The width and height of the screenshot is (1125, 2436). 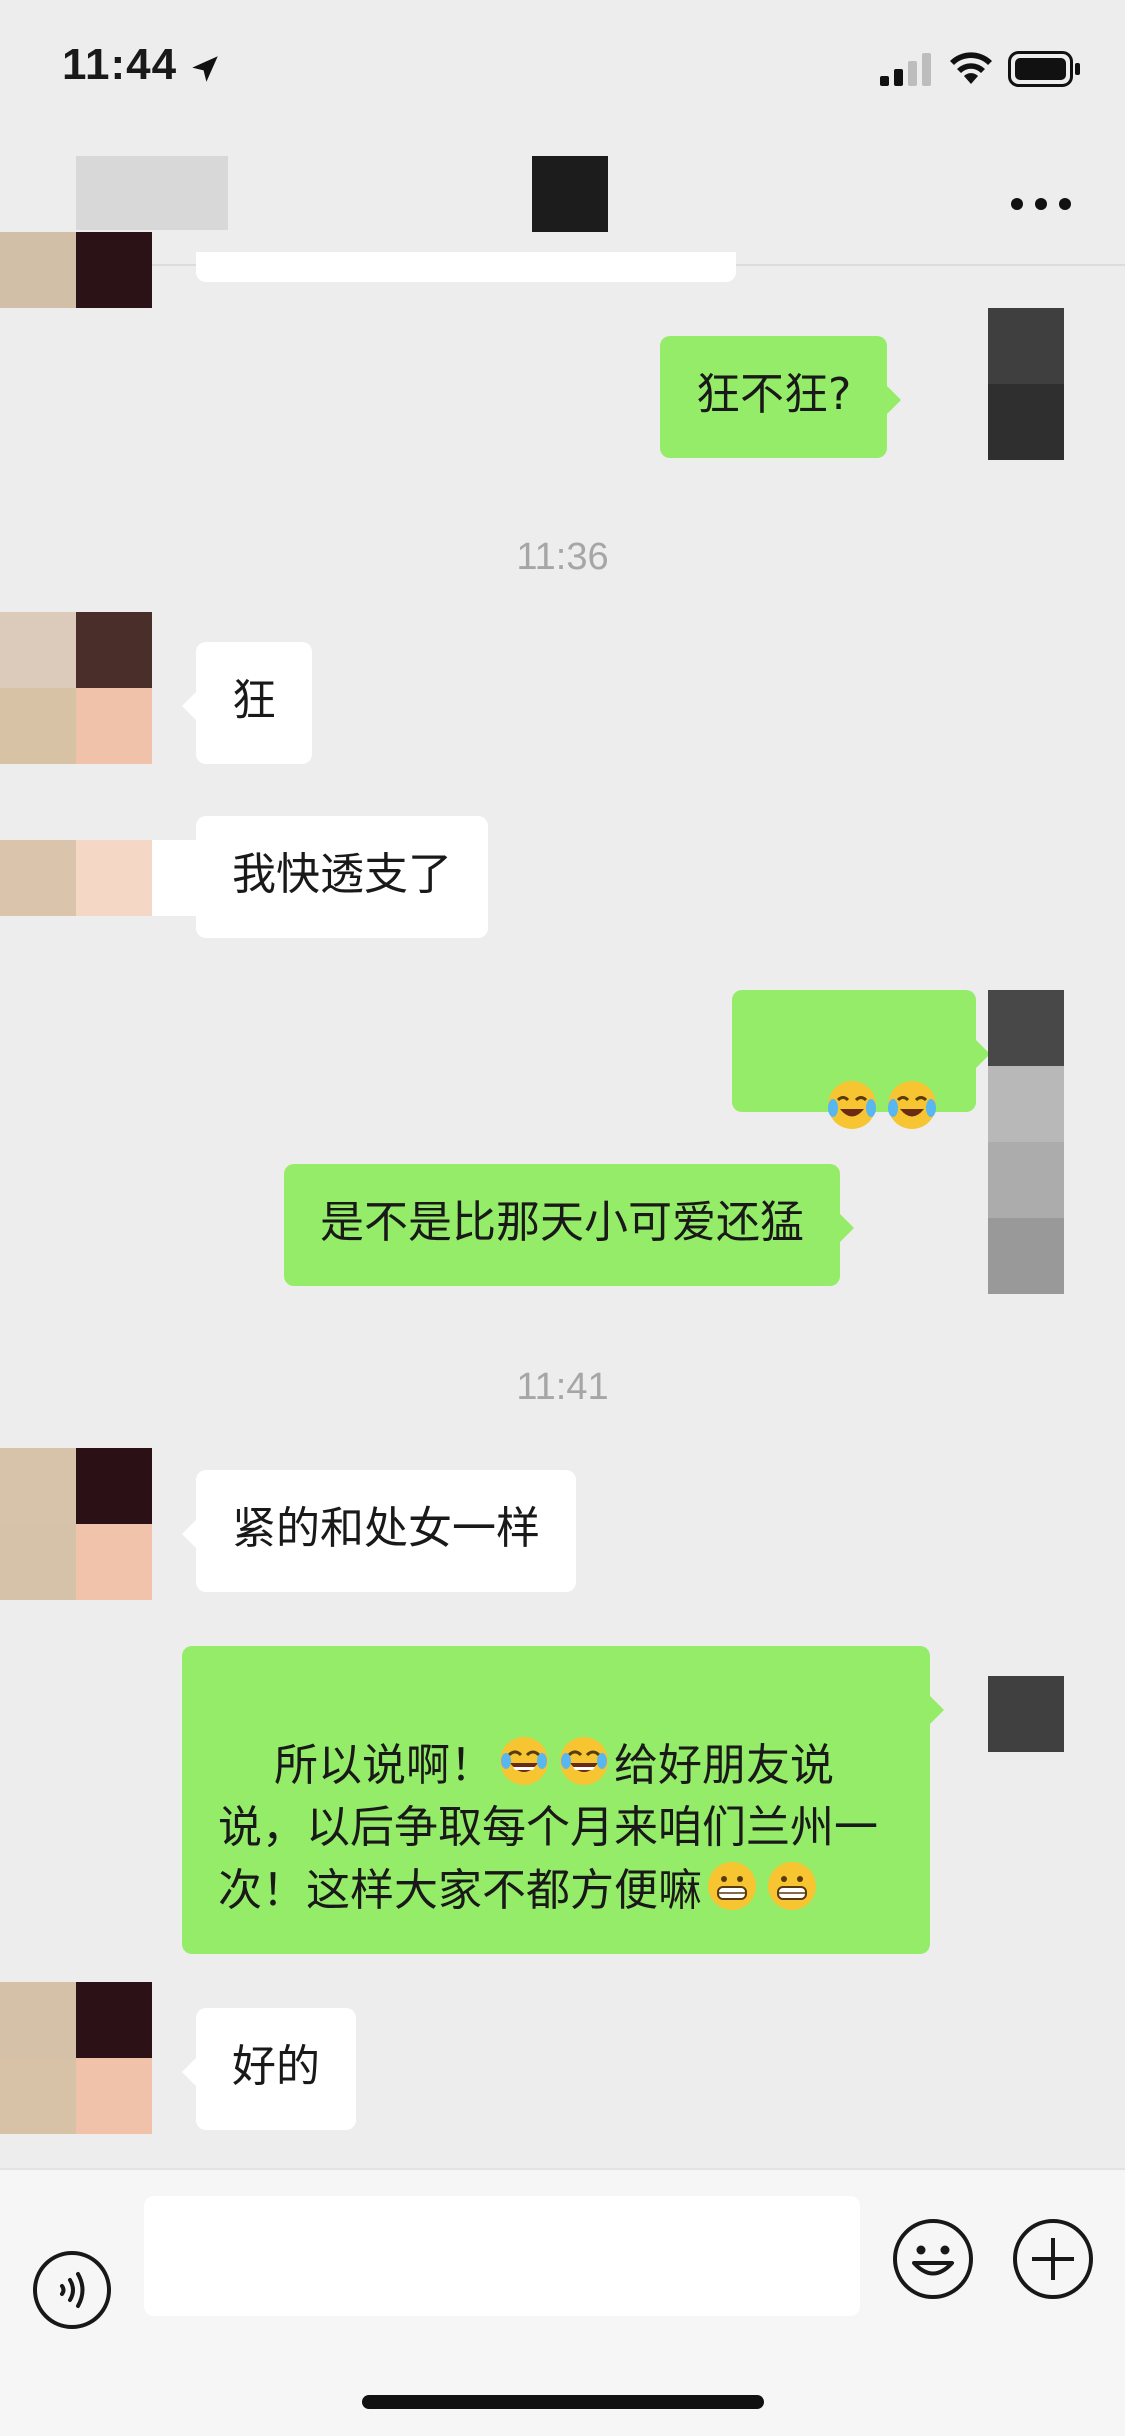 I want to click on avatar-redacted, so click(x=76, y=270).